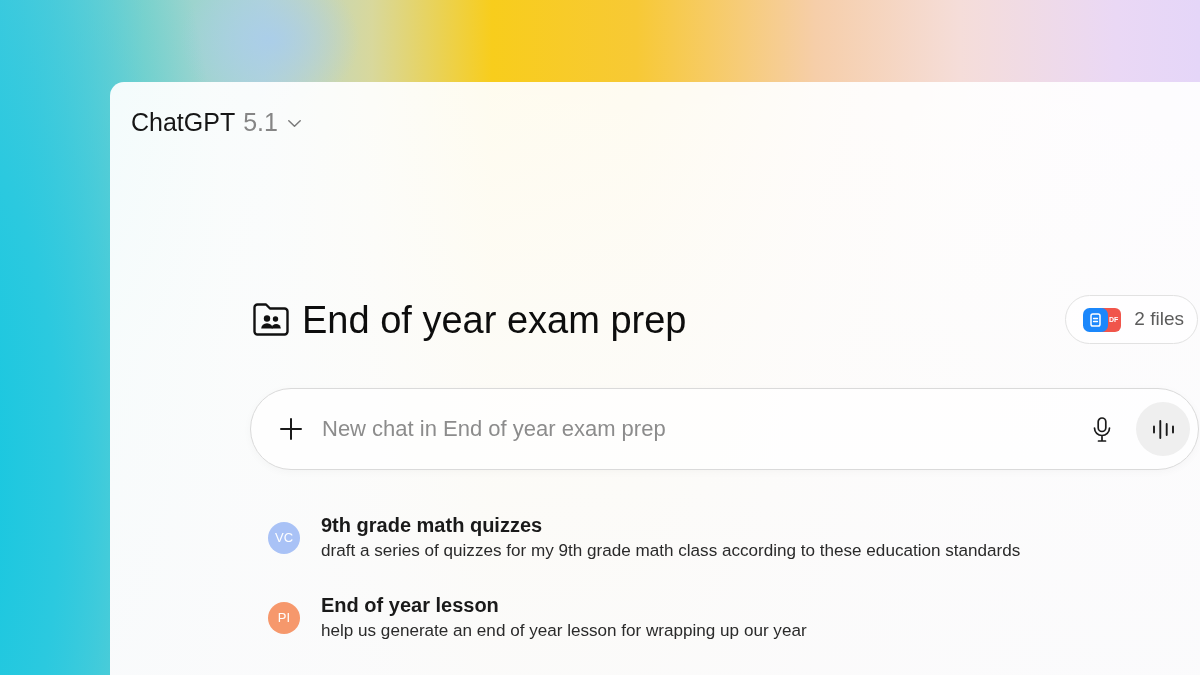 The image size is (1200, 675). I want to click on document-icon, so click(1096, 319).